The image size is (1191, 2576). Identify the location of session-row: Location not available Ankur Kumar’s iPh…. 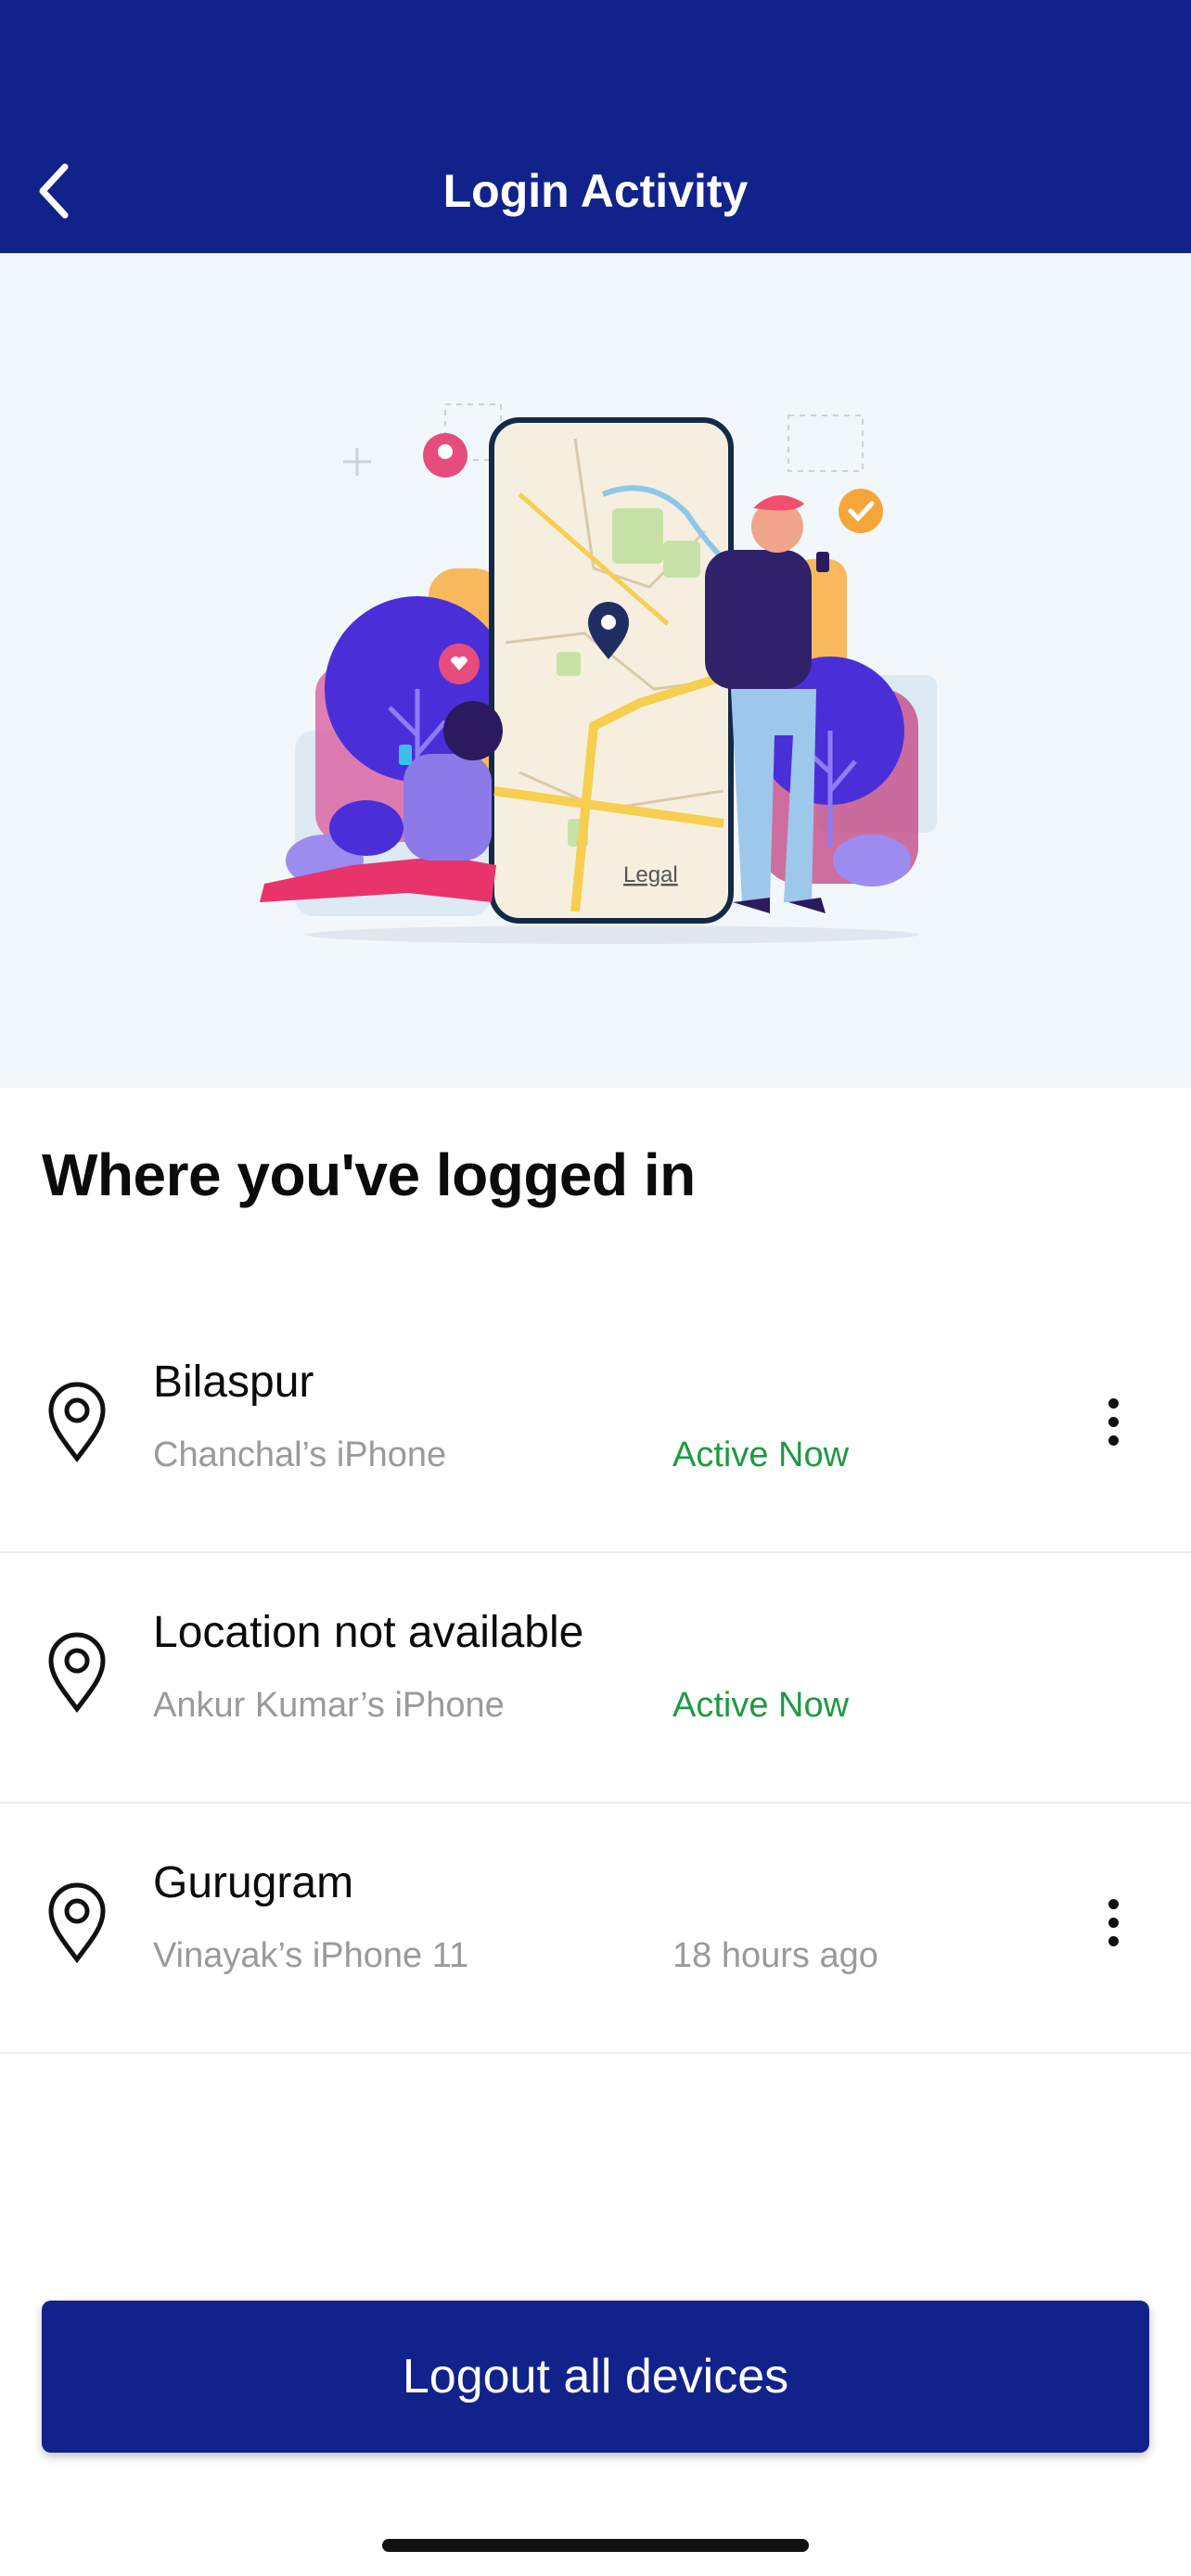
(595, 1678).